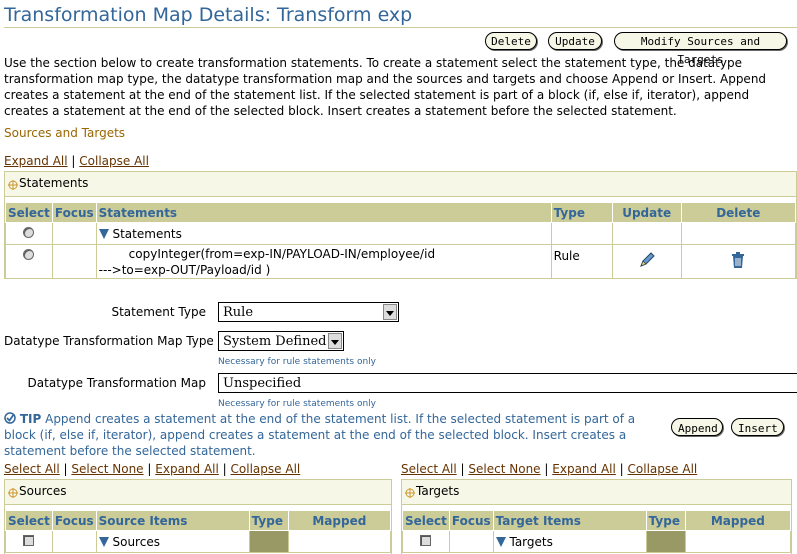 Image resolution: width=797 pixels, height=554 pixels. Describe the element at coordinates (401, 233) in the screenshot. I see `table-row: Statements` at that location.